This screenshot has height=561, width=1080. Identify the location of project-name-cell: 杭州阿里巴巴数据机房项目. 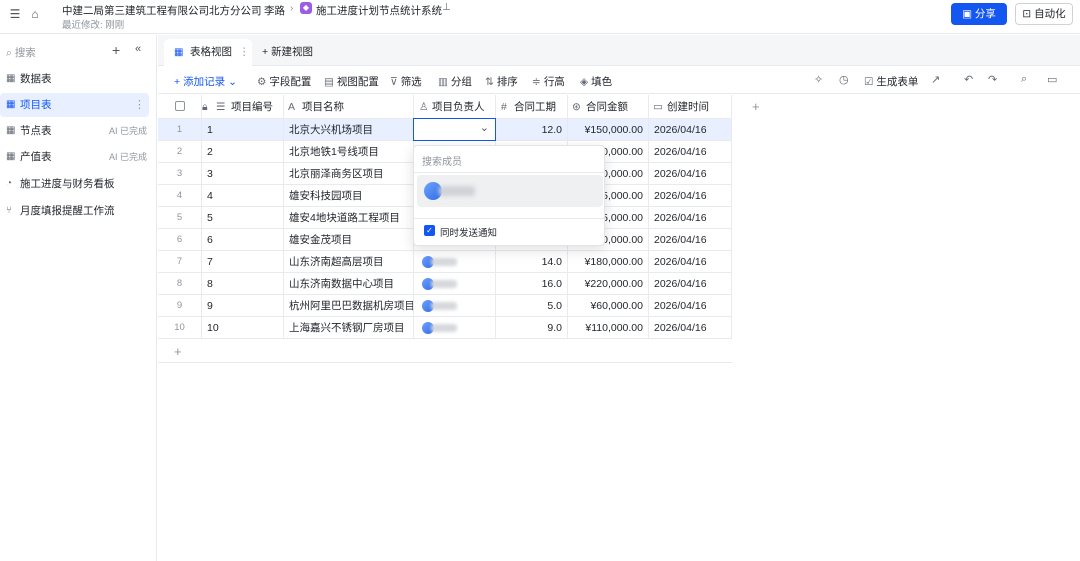
(349, 306).